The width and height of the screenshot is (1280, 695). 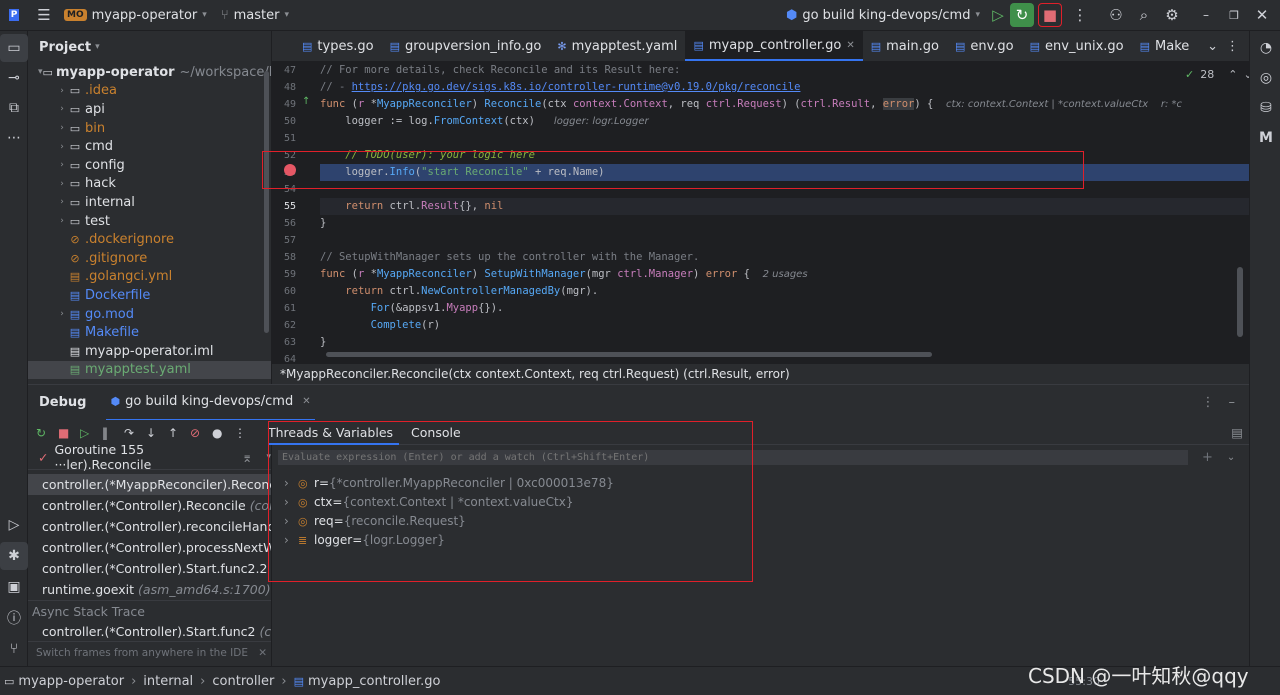 What do you see at coordinates (71, 681) in the screenshot?
I see `breadcrumb-item: myapp-operator` at bounding box center [71, 681].